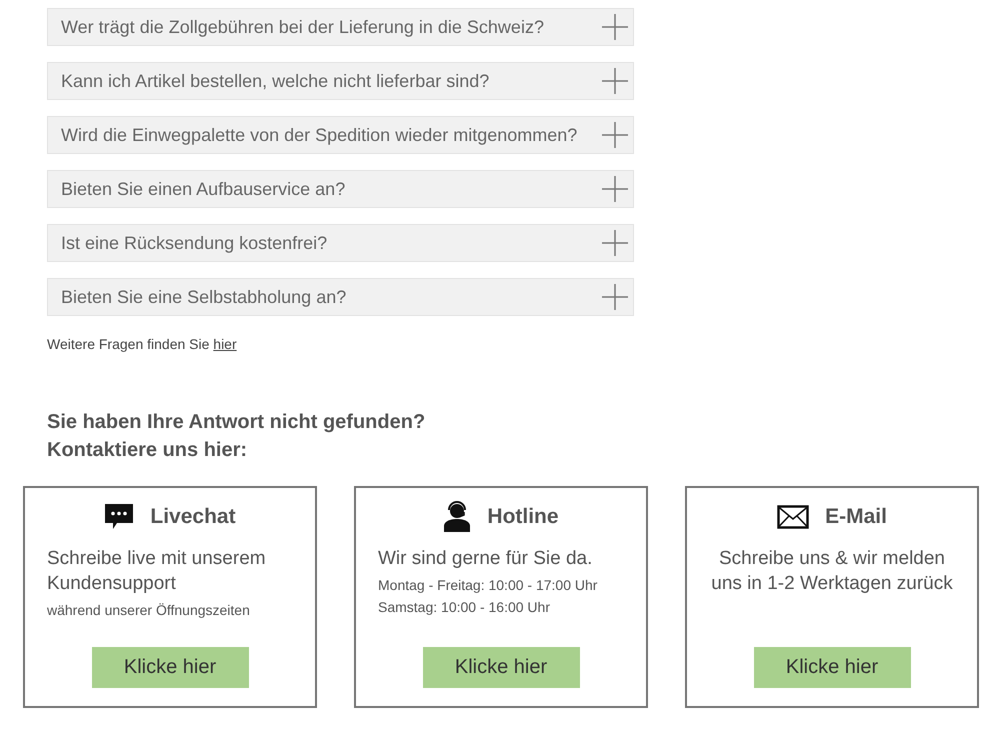 This screenshot has height=741, width=986. Describe the element at coordinates (457, 517) in the screenshot. I see `headset-person-icon` at that location.